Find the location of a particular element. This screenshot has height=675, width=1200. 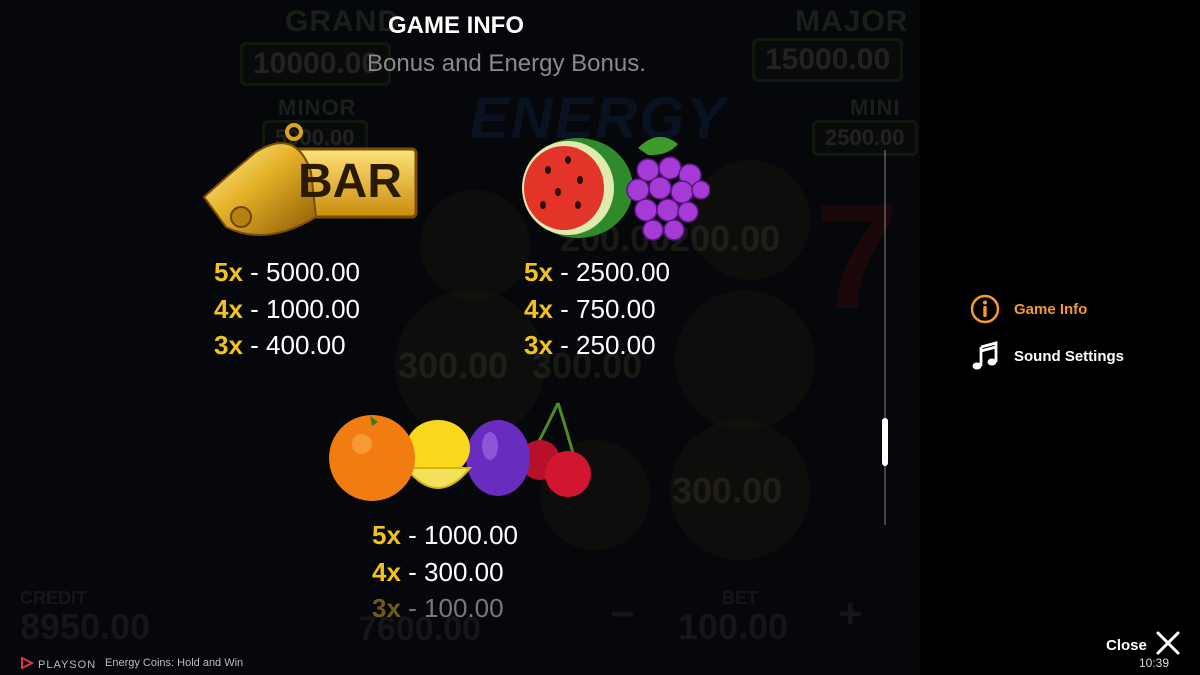

orange-lemon-plum-cherry-icon is located at coordinates (460, 451).